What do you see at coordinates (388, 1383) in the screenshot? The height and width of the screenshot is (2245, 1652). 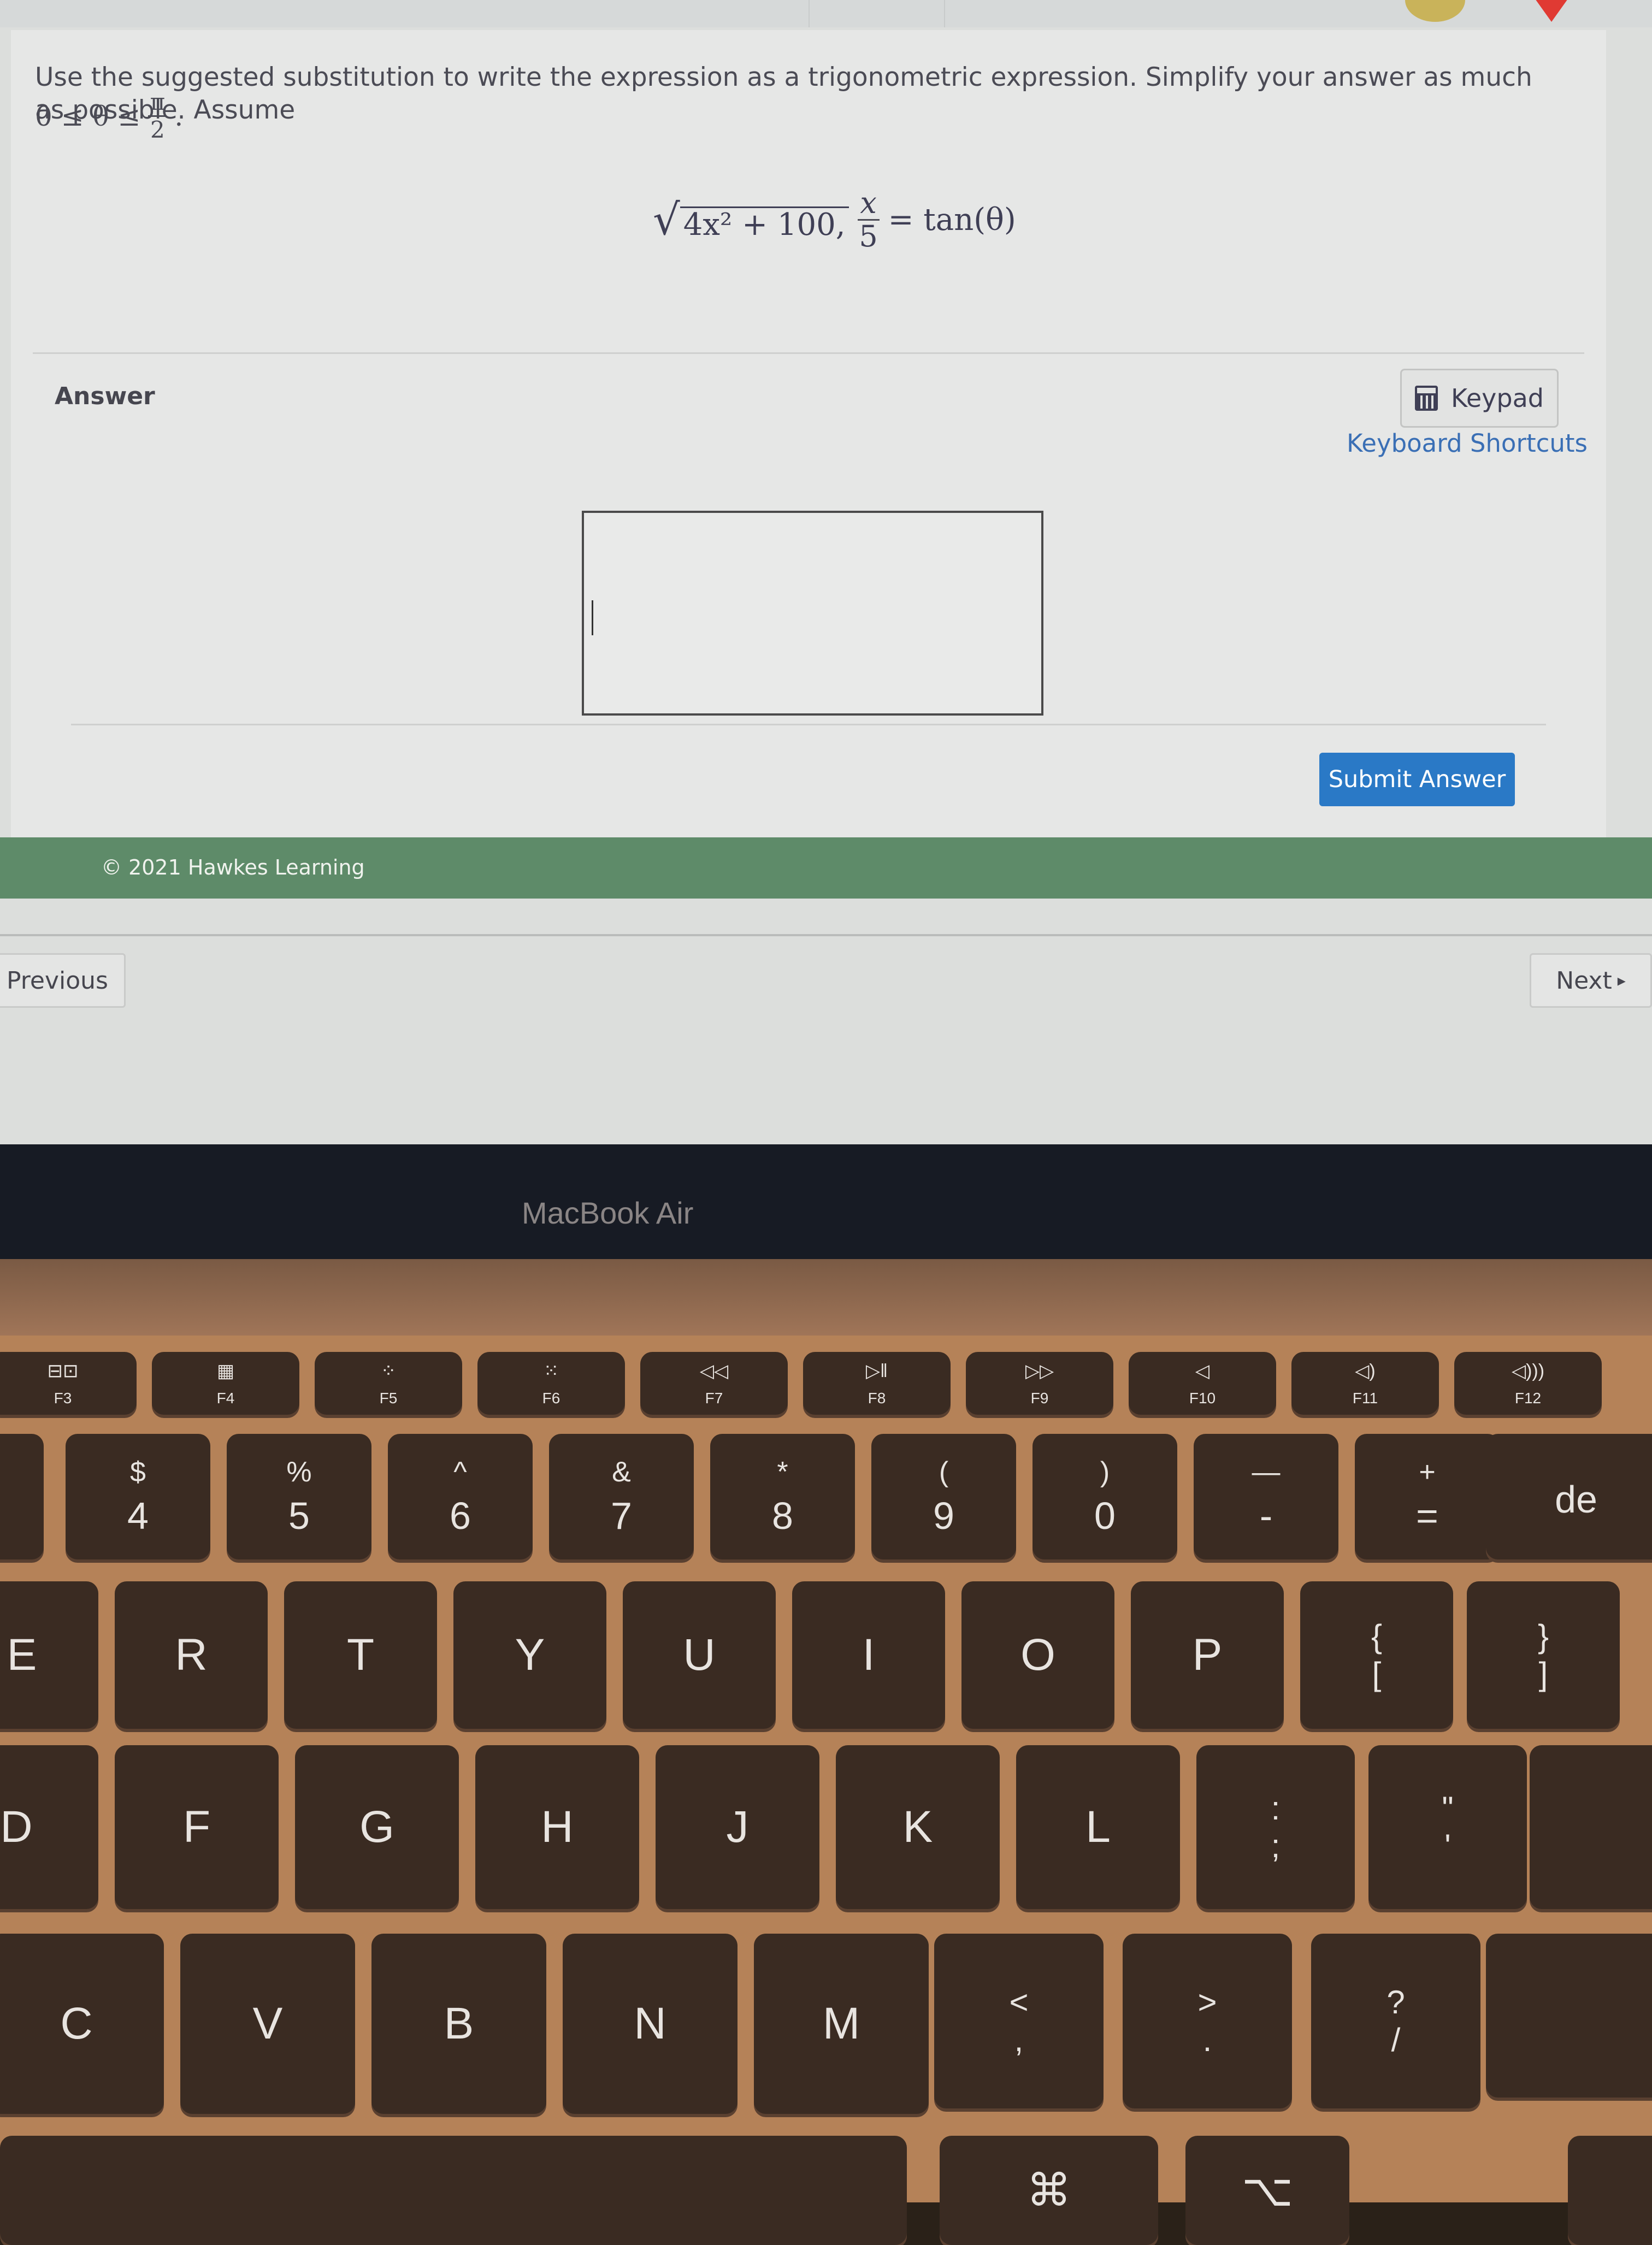 I see `key-f5: ⁘ F5` at bounding box center [388, 1383].